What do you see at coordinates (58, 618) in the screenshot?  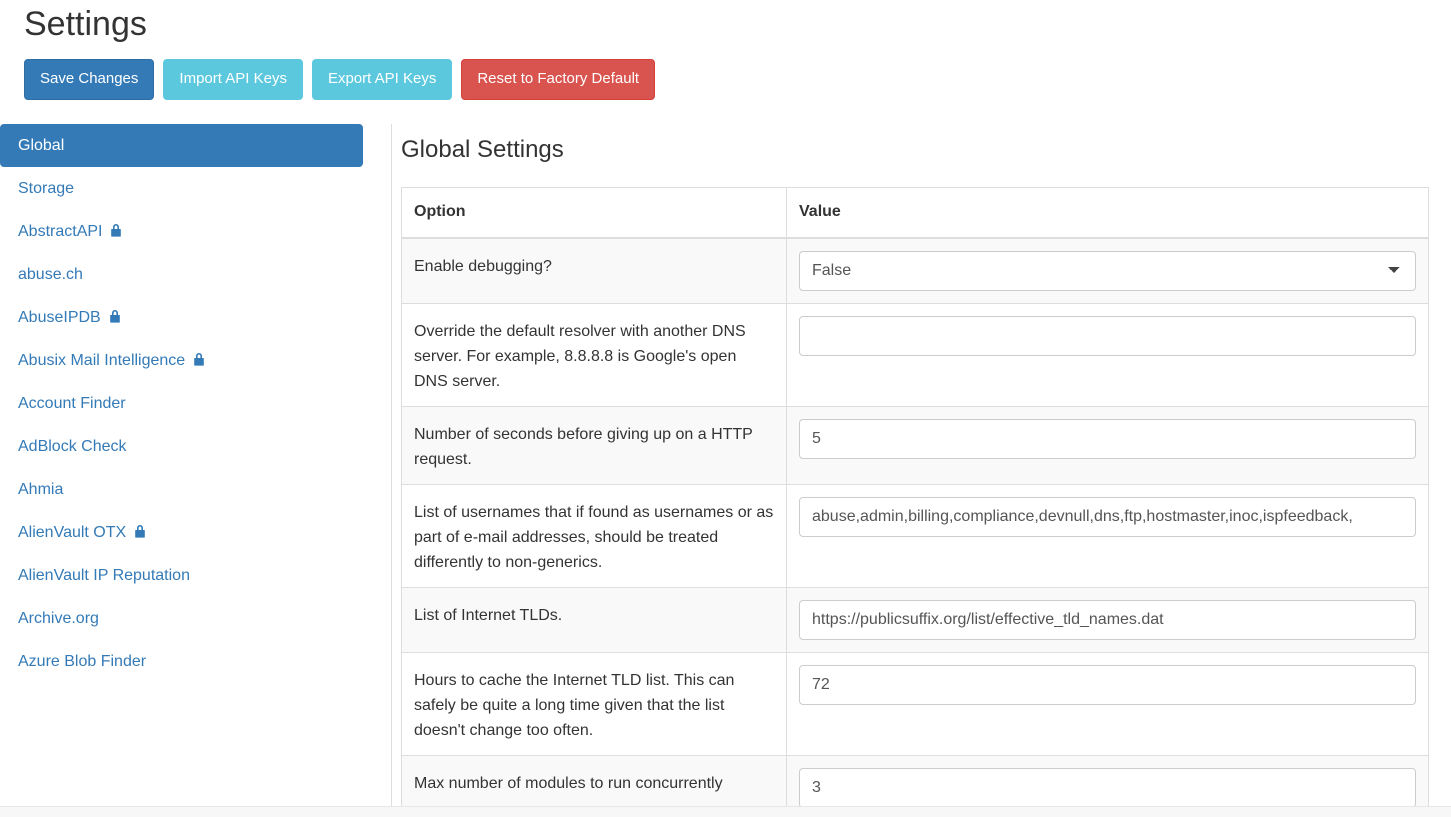 I see `sidebar-item-label: Archive.org` at bounding box center [58, 618].